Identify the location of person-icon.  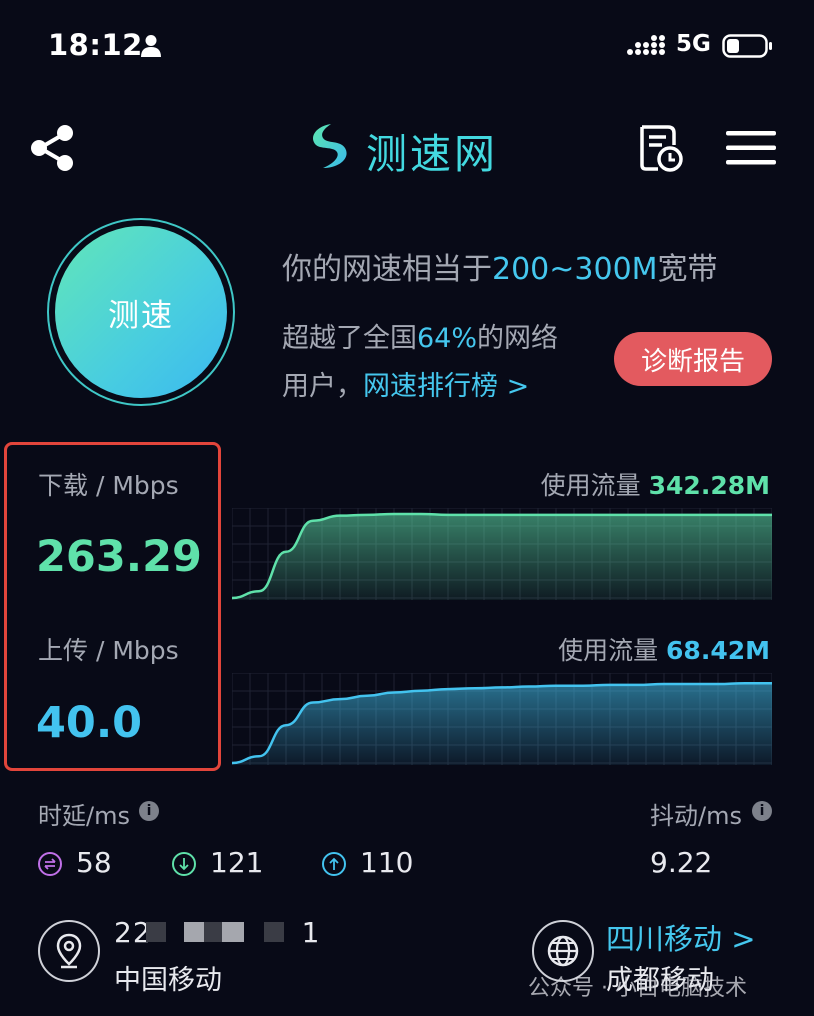
(151, 46).